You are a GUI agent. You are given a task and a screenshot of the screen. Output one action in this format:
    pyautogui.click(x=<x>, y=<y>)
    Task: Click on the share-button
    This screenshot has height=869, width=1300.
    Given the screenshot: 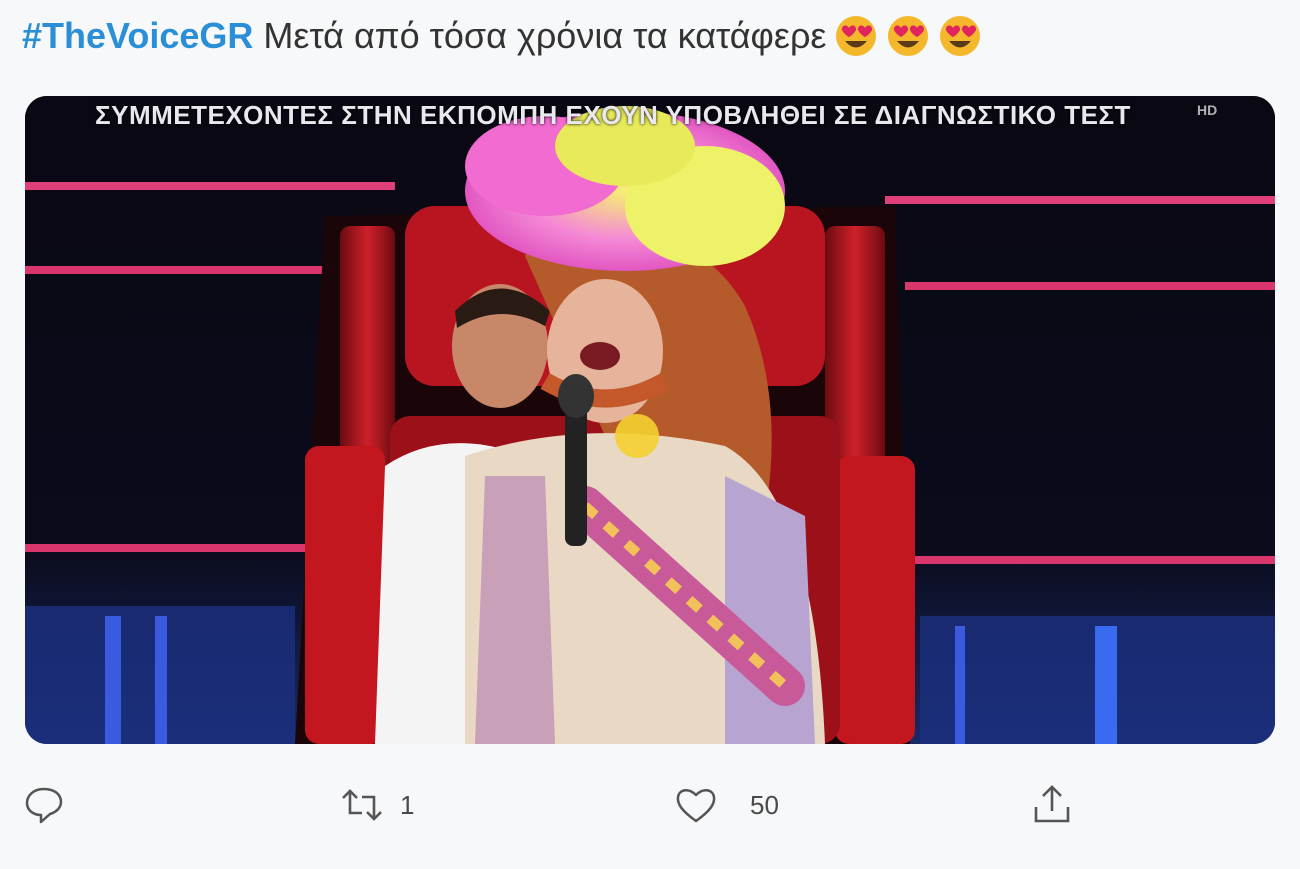 What is the action you would take?
    pyautogui.click(x=1060, y=805)
    